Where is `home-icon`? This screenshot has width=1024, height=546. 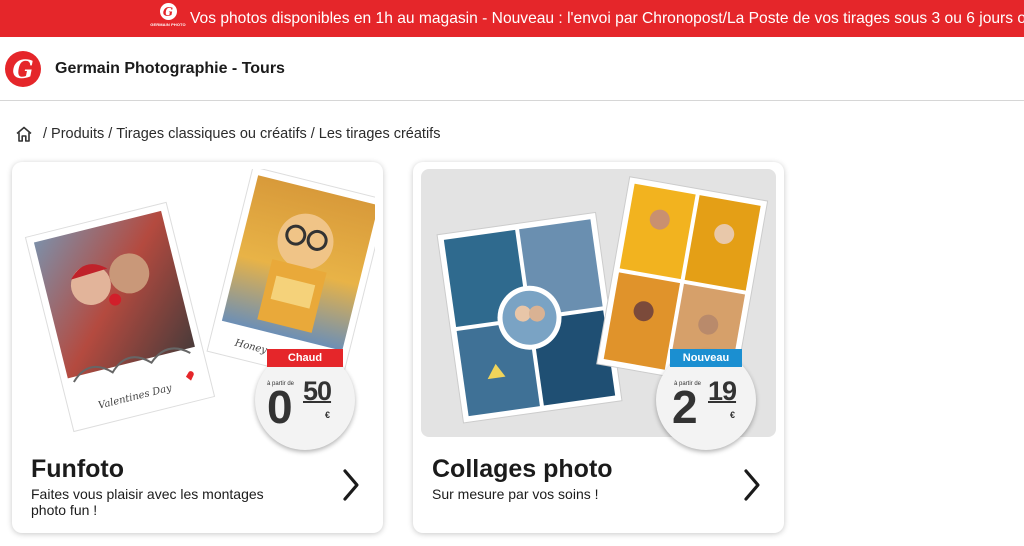 home-icon is located at coordinates (24, 134).